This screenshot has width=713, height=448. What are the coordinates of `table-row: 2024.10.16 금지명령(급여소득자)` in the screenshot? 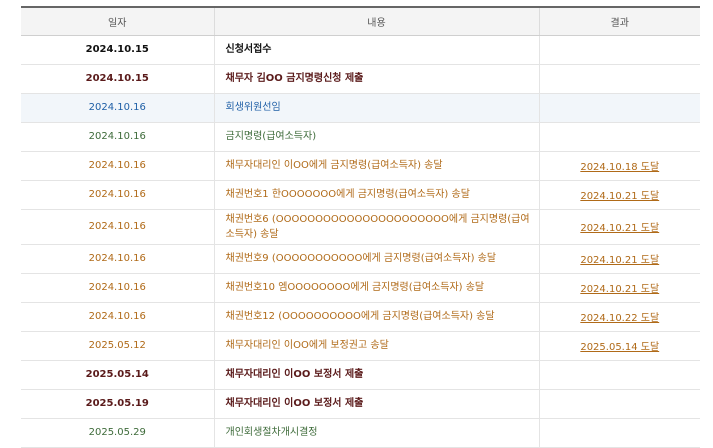 It's located at (360, 137).